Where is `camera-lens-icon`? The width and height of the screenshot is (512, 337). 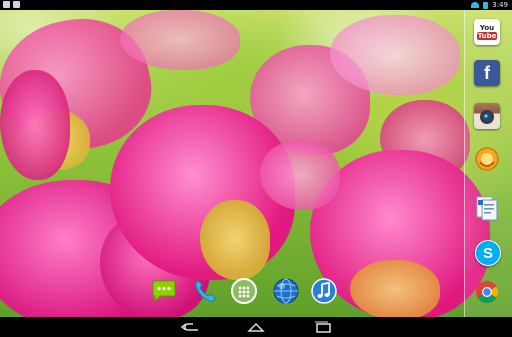 camera-lens-icon is located at coordinates (487, 117).